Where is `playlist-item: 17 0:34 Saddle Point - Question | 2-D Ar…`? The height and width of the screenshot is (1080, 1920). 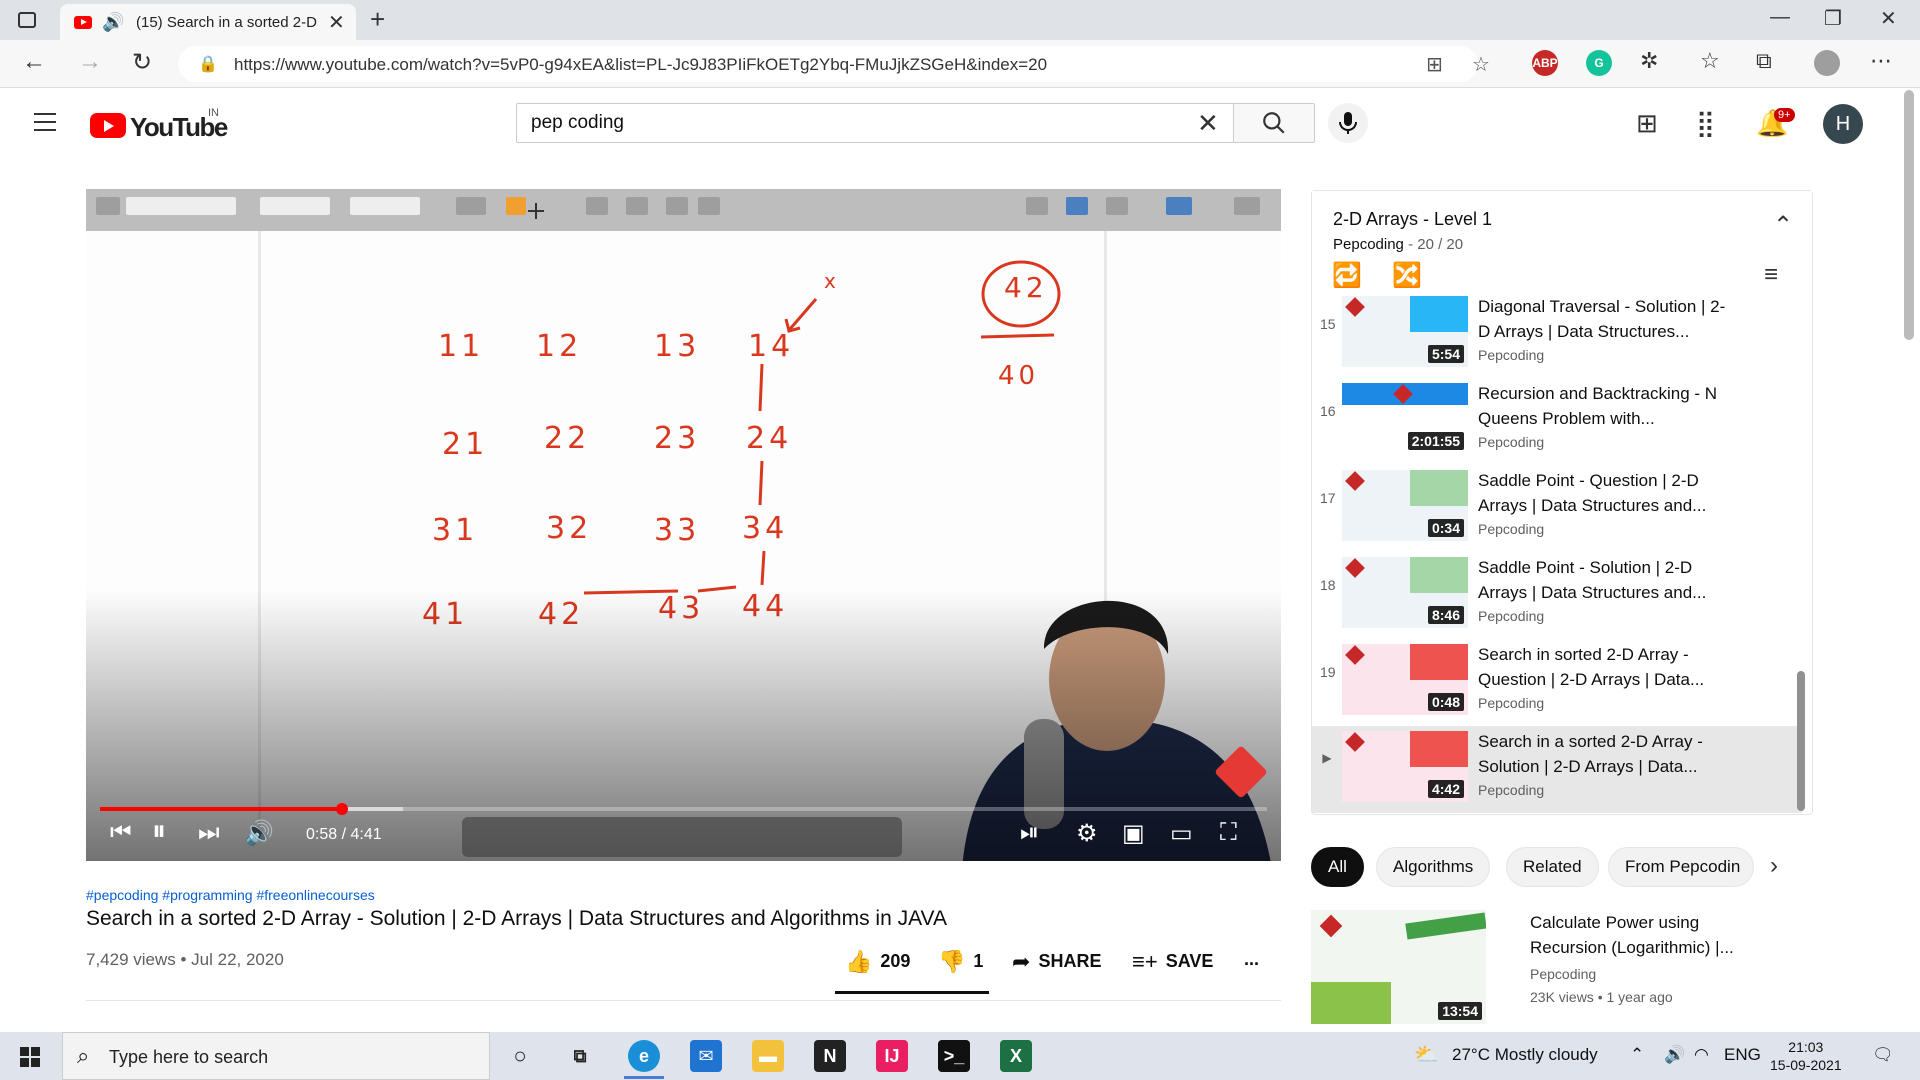 playlist-item: 17 0:34 Saddle Point - Question | 2-D Ar… is located at coordinates (1557, 508).